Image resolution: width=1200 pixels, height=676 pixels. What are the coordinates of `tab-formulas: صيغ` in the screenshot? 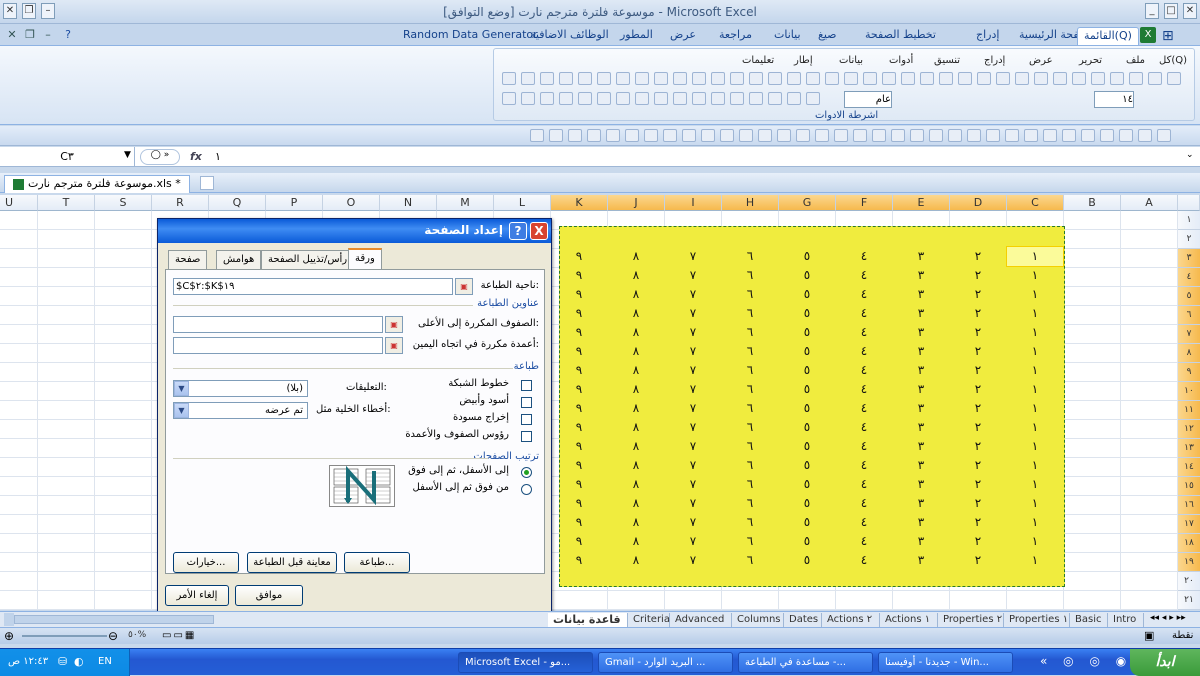 It's located at (827, 36).